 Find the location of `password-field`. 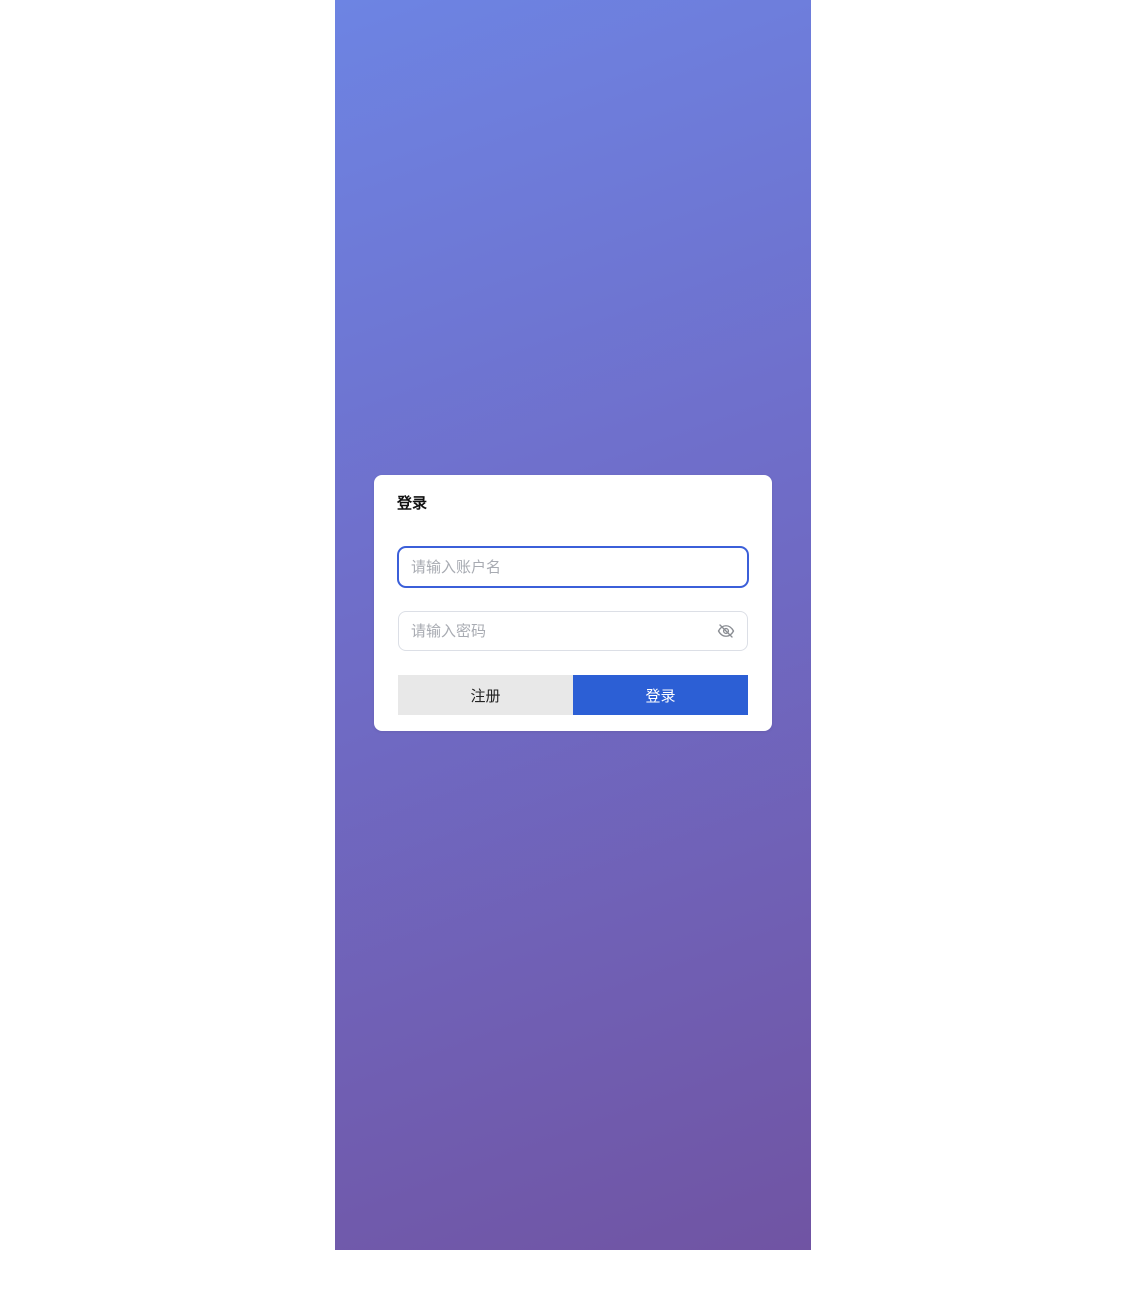

password-field is located at coordinates (573, 631).